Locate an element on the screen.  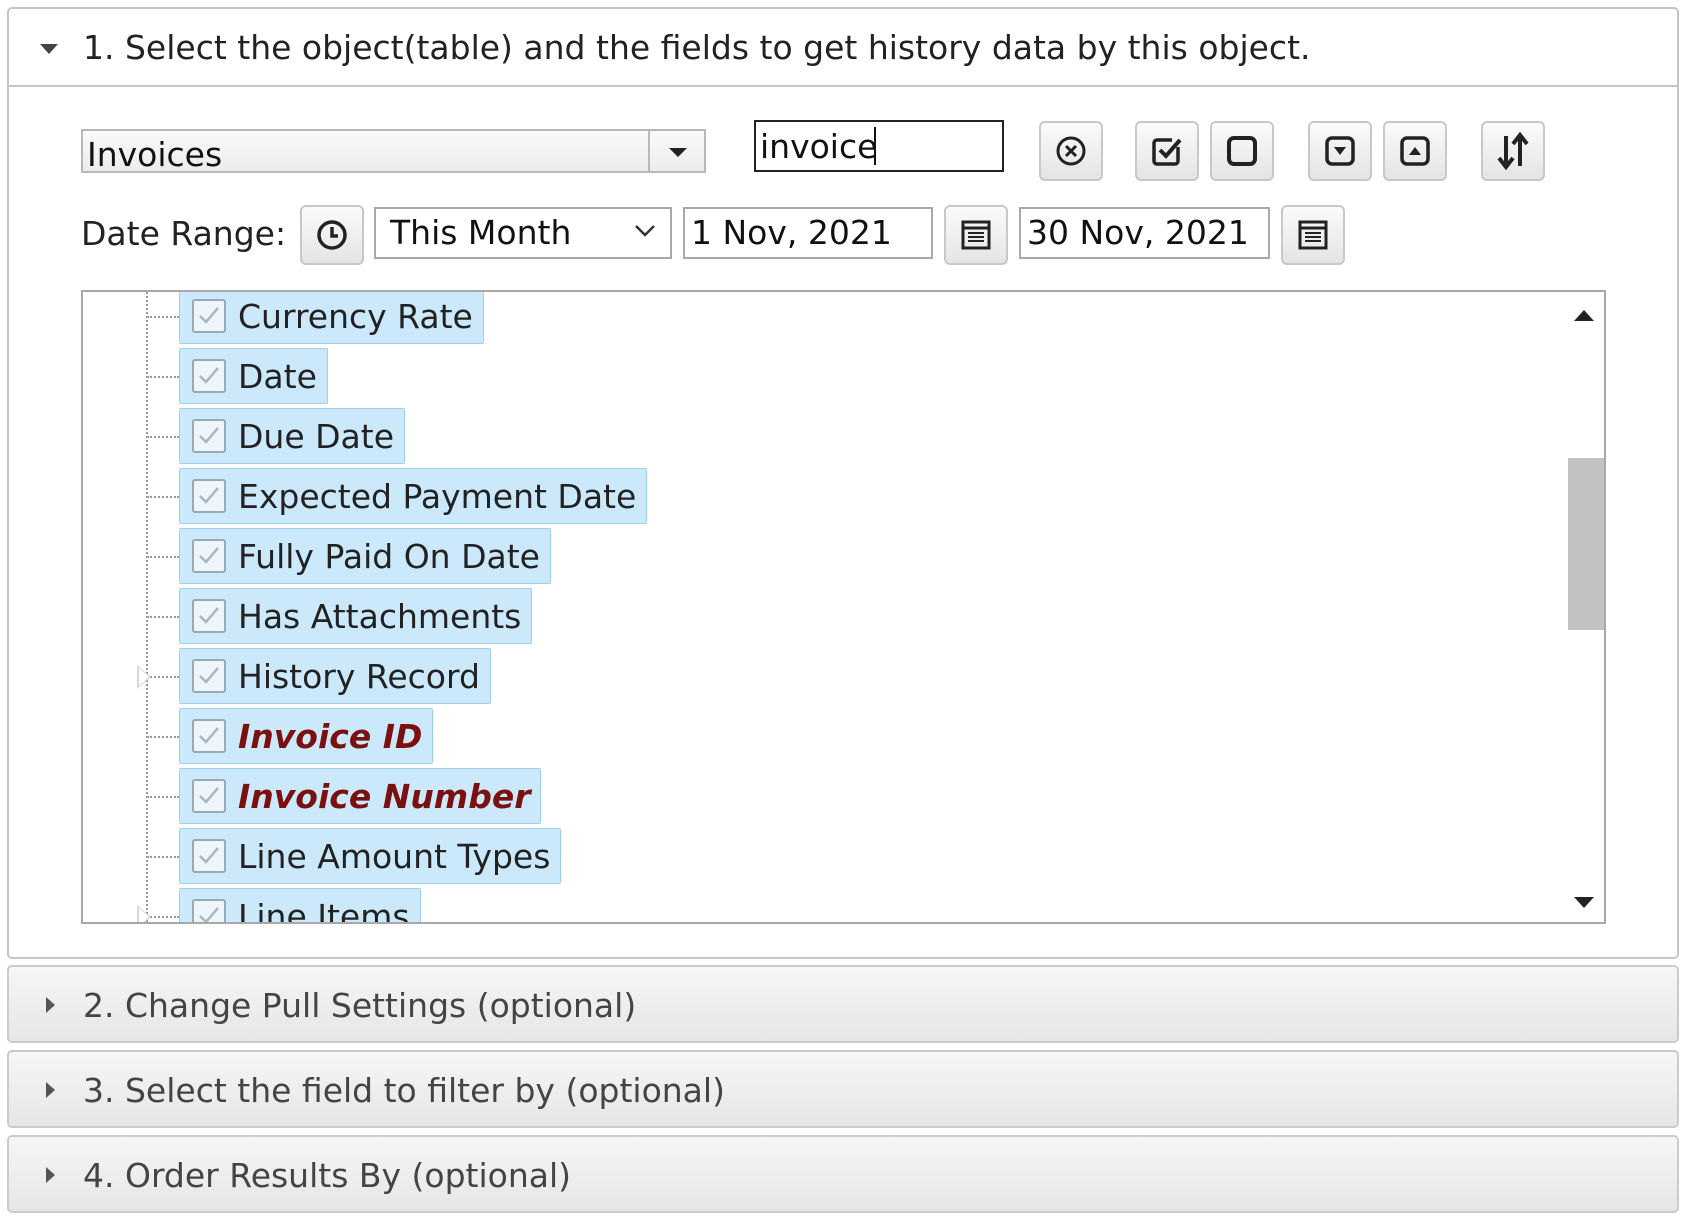
tree-node-chip: Line Items is located at coordinates (300, 906).